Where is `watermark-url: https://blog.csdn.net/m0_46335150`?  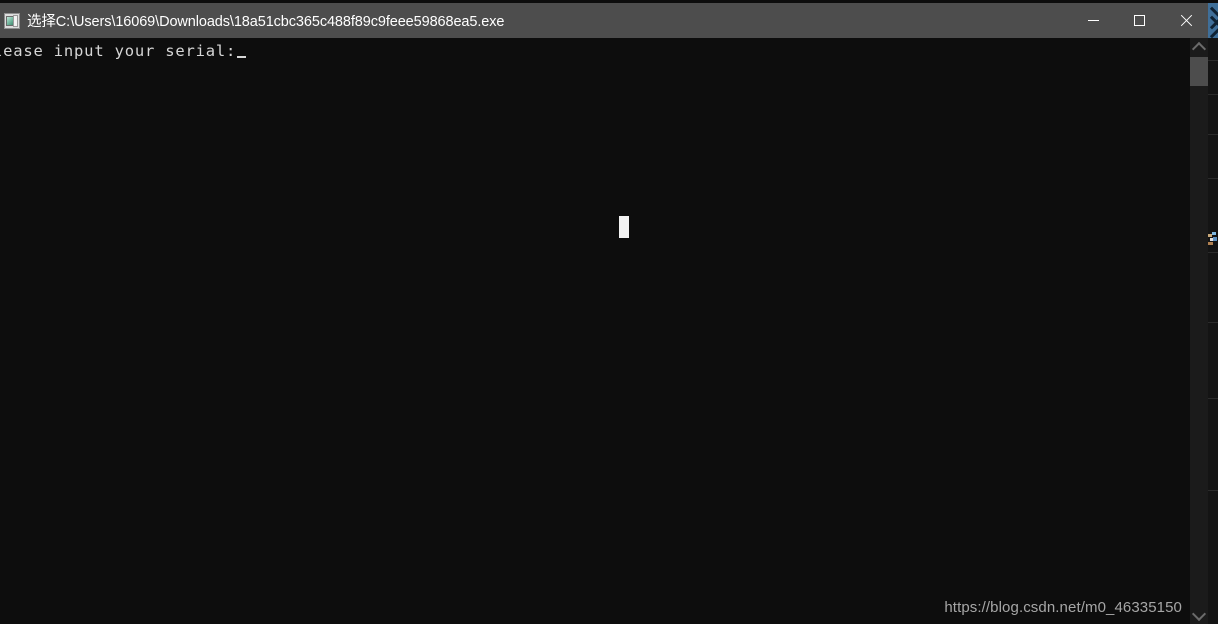 watermark-url: https://blog.csdn.net/m0_46335150 is located at coordinates (1063, 607).